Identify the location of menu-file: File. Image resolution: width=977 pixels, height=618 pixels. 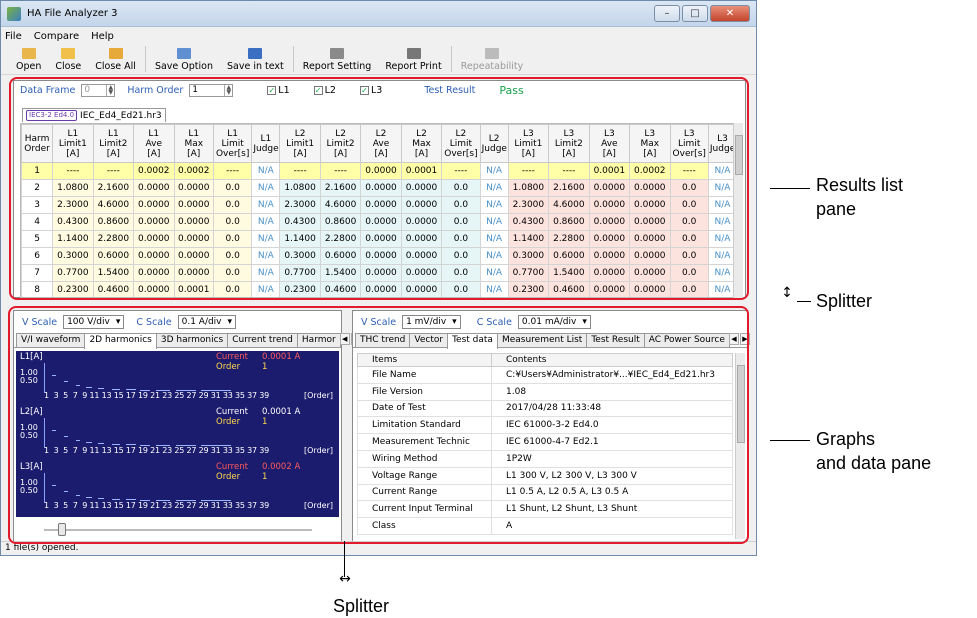
(13, 36).